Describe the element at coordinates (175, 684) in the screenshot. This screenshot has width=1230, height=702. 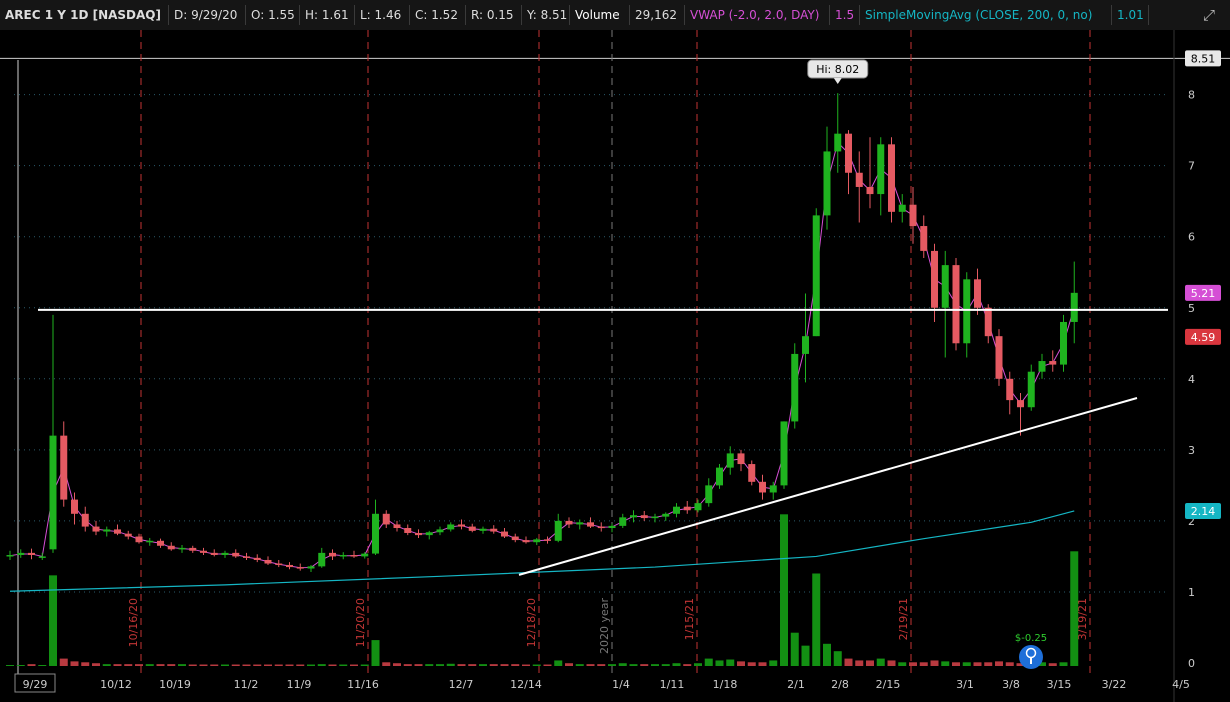
I see `time-tick-label: 10/19` at that location.